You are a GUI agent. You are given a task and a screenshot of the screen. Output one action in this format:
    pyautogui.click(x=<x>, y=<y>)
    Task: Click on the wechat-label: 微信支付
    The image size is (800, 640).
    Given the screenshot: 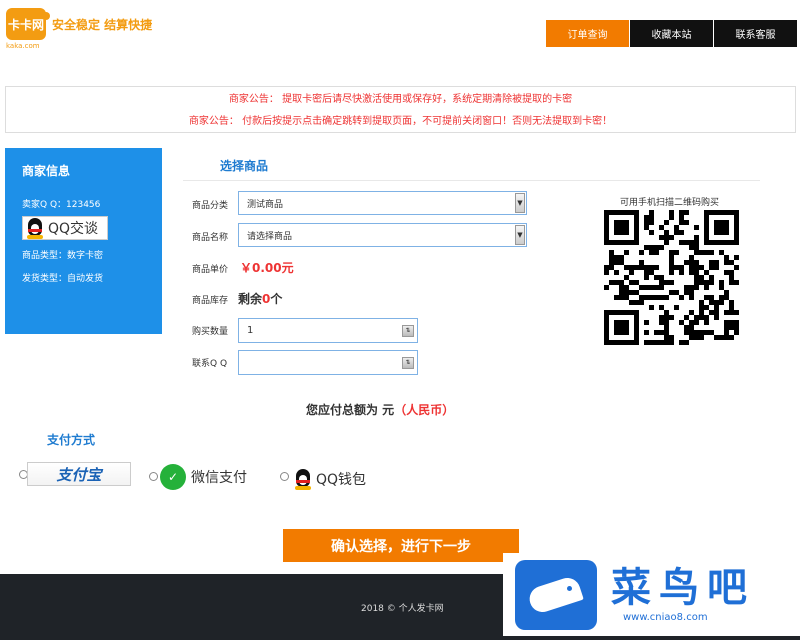 What is the action you would take?
    pyautogui.click(x=219, y=478)
    